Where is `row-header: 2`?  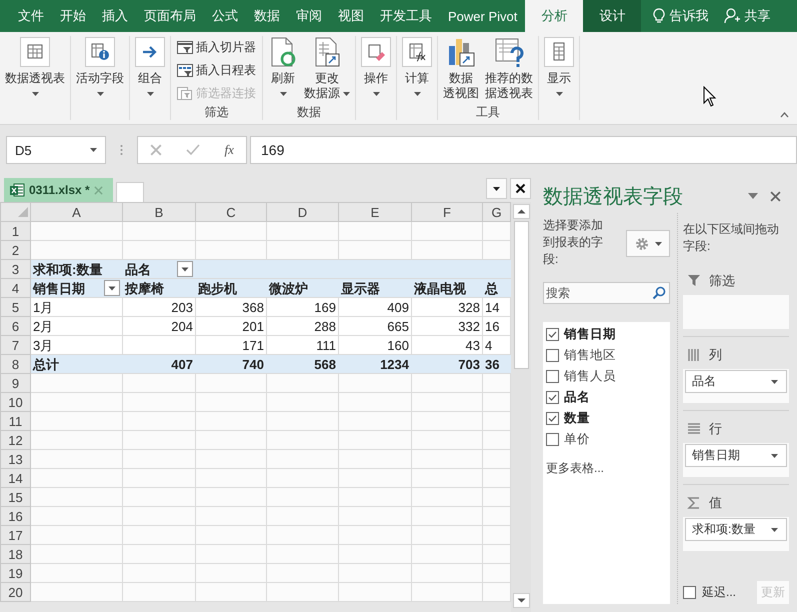 row-header: 2 is located at coordinates (15, 250).